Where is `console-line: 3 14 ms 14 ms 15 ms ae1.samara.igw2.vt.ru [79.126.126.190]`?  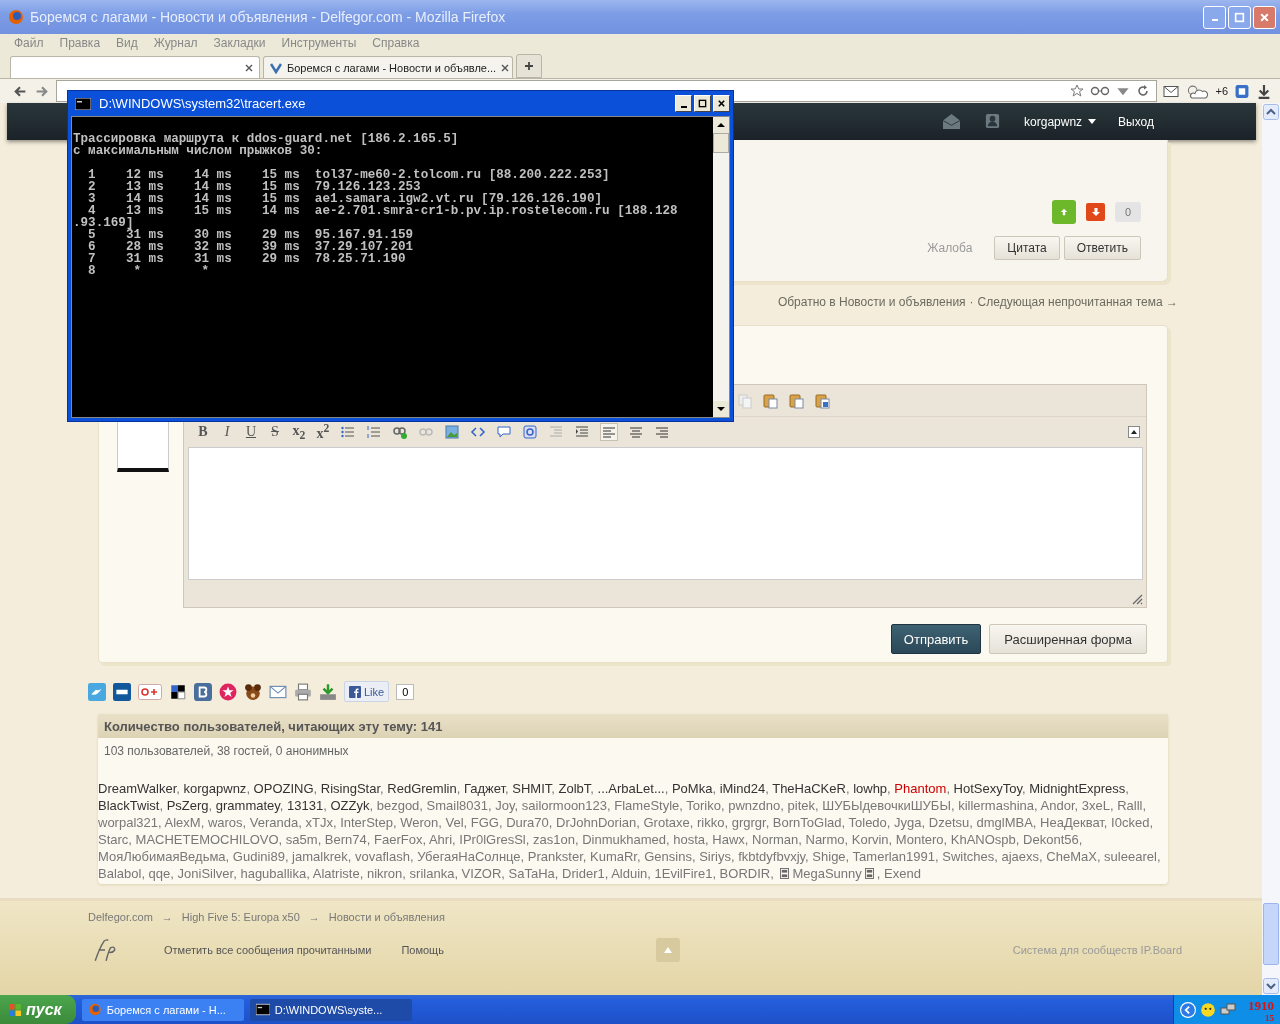
console-line: 3 14 ms 14 ms 15 ms ae1.samara.igw2.vt.ru [79.126.126.190] is located at coordinates (345, 199).